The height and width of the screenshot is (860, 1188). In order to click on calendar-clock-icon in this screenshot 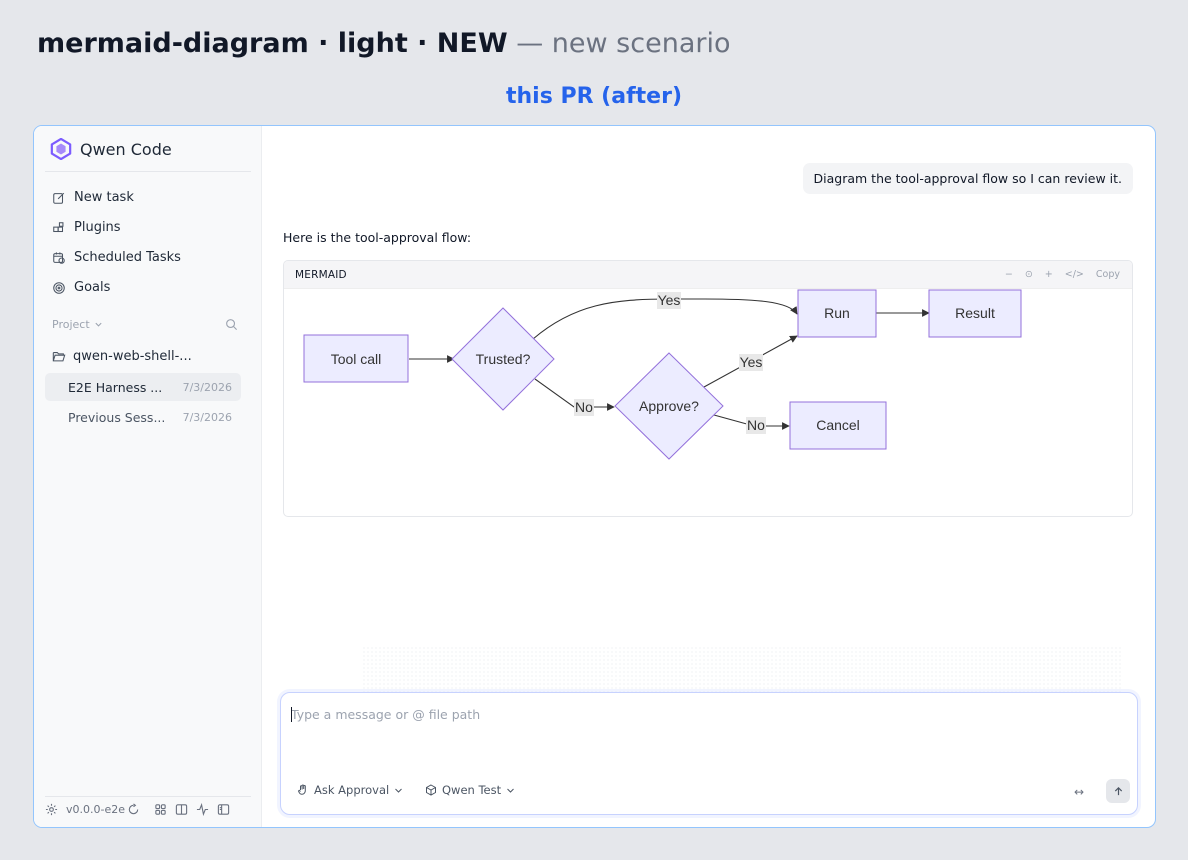, I will do `click(59, 257)`.